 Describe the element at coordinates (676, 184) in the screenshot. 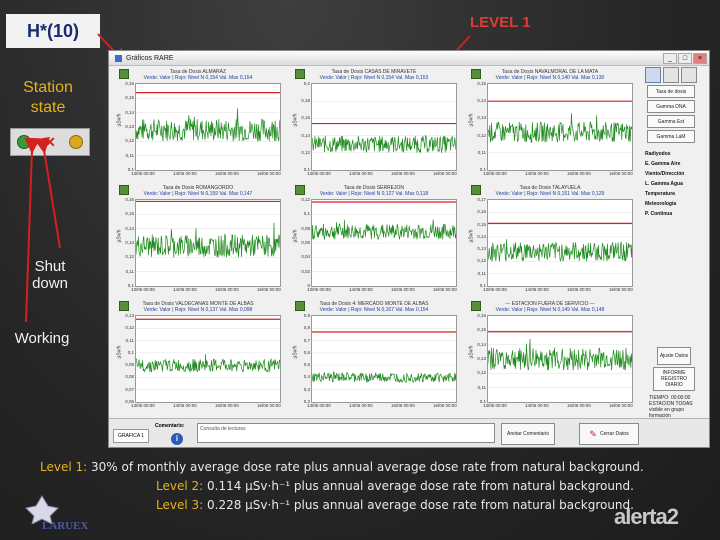

I see `parameter-item: L. Gamma Agua` at that location.